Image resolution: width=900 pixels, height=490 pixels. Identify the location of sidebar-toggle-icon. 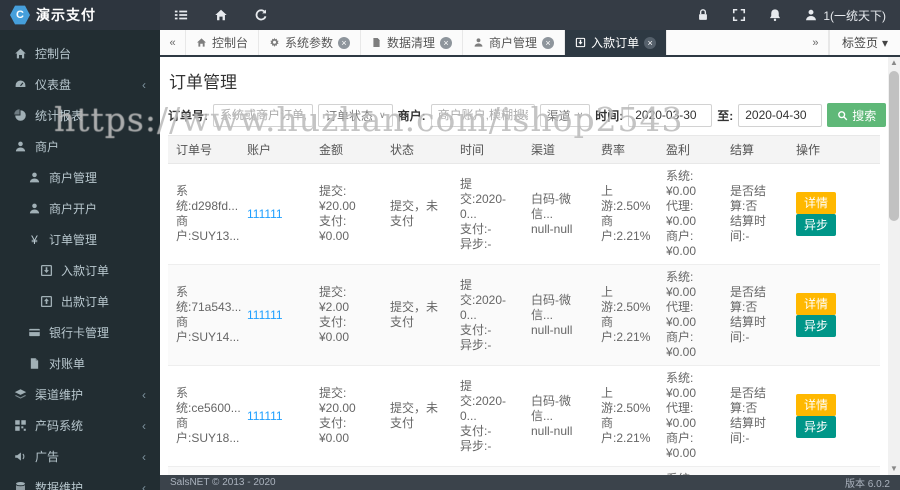
(181, 15).